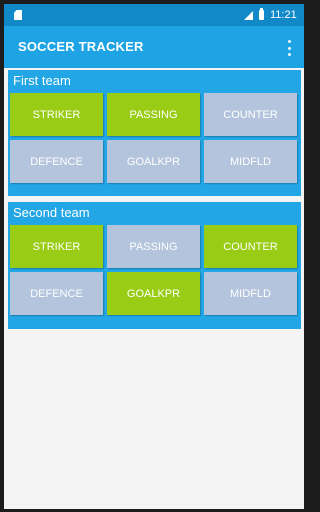 This screenshot has height=512, width=320. I want to click on sd-card-icon, so click(18, 15).